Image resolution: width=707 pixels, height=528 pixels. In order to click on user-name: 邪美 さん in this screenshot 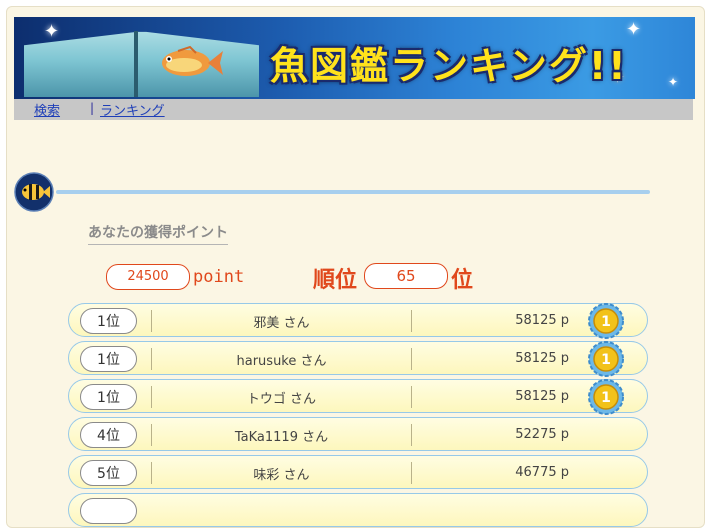, I will do `click(281, 323)`.